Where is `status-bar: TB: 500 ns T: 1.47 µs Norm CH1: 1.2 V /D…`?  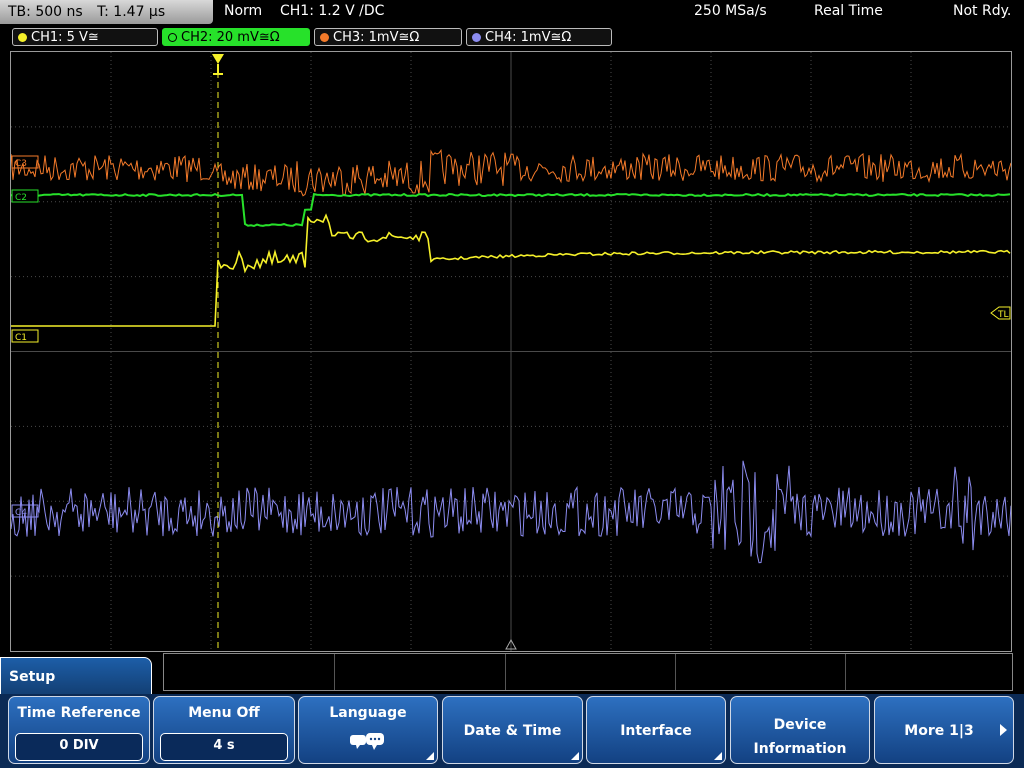 status-bar: TB: 500 ns T: 1.47 µs Norm CH1: 1.2 V /D… is located at coordinates (512, 13).